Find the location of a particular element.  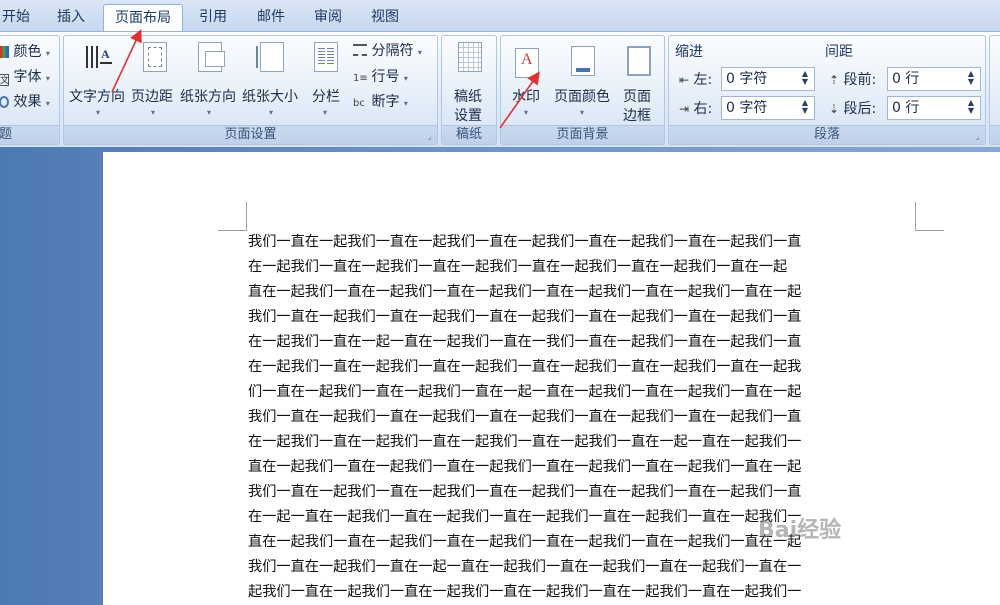

indent-left-input: 0 字符 ▲ ▼ is located at coordinates (768, 79).